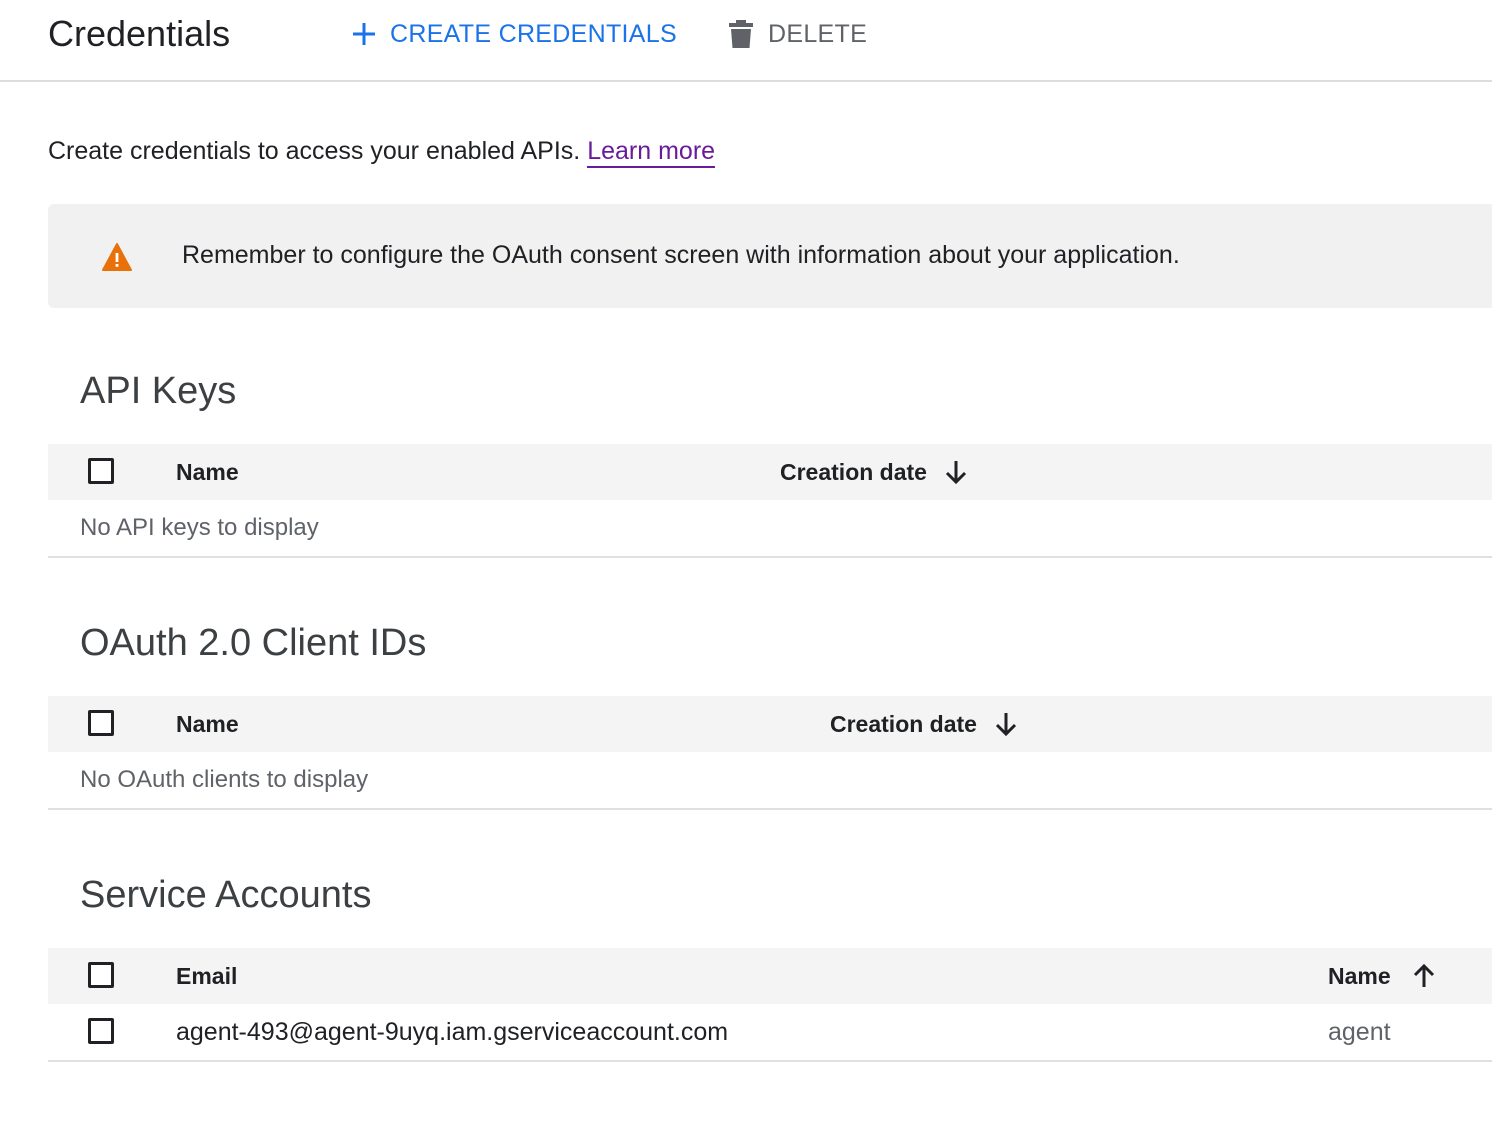 The height and width of the screenshot is (1140, 1492). Describe the element at coordinates (651, 152) in the screenshot. I see `learn-more-link: Learn more` at that location.